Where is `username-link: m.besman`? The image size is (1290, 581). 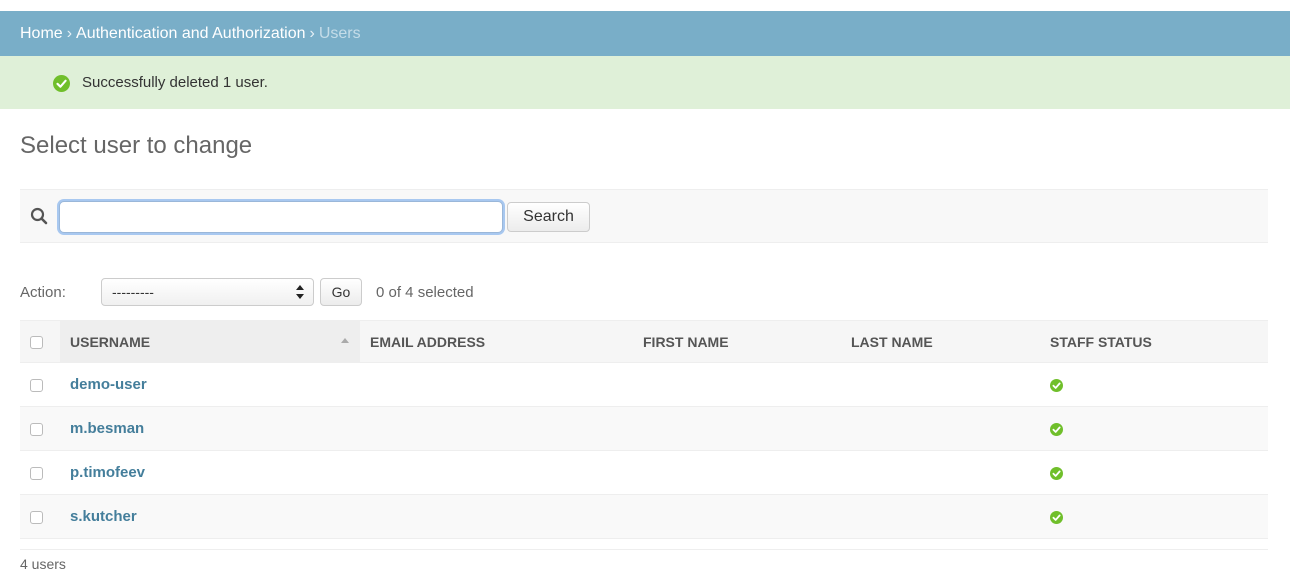 username-link: m.besman is located at coordinates (107, 428).